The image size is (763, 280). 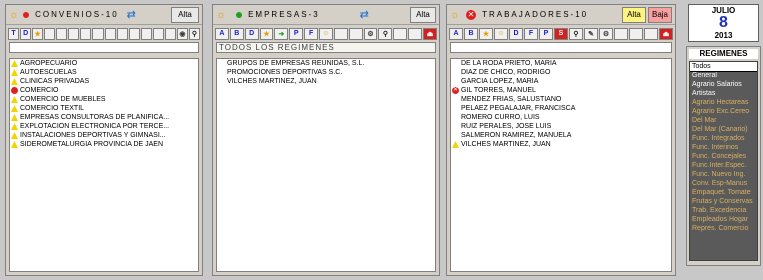 I want to click on regimen-item: Frutas y Conservas, so click(x=723, y=201).